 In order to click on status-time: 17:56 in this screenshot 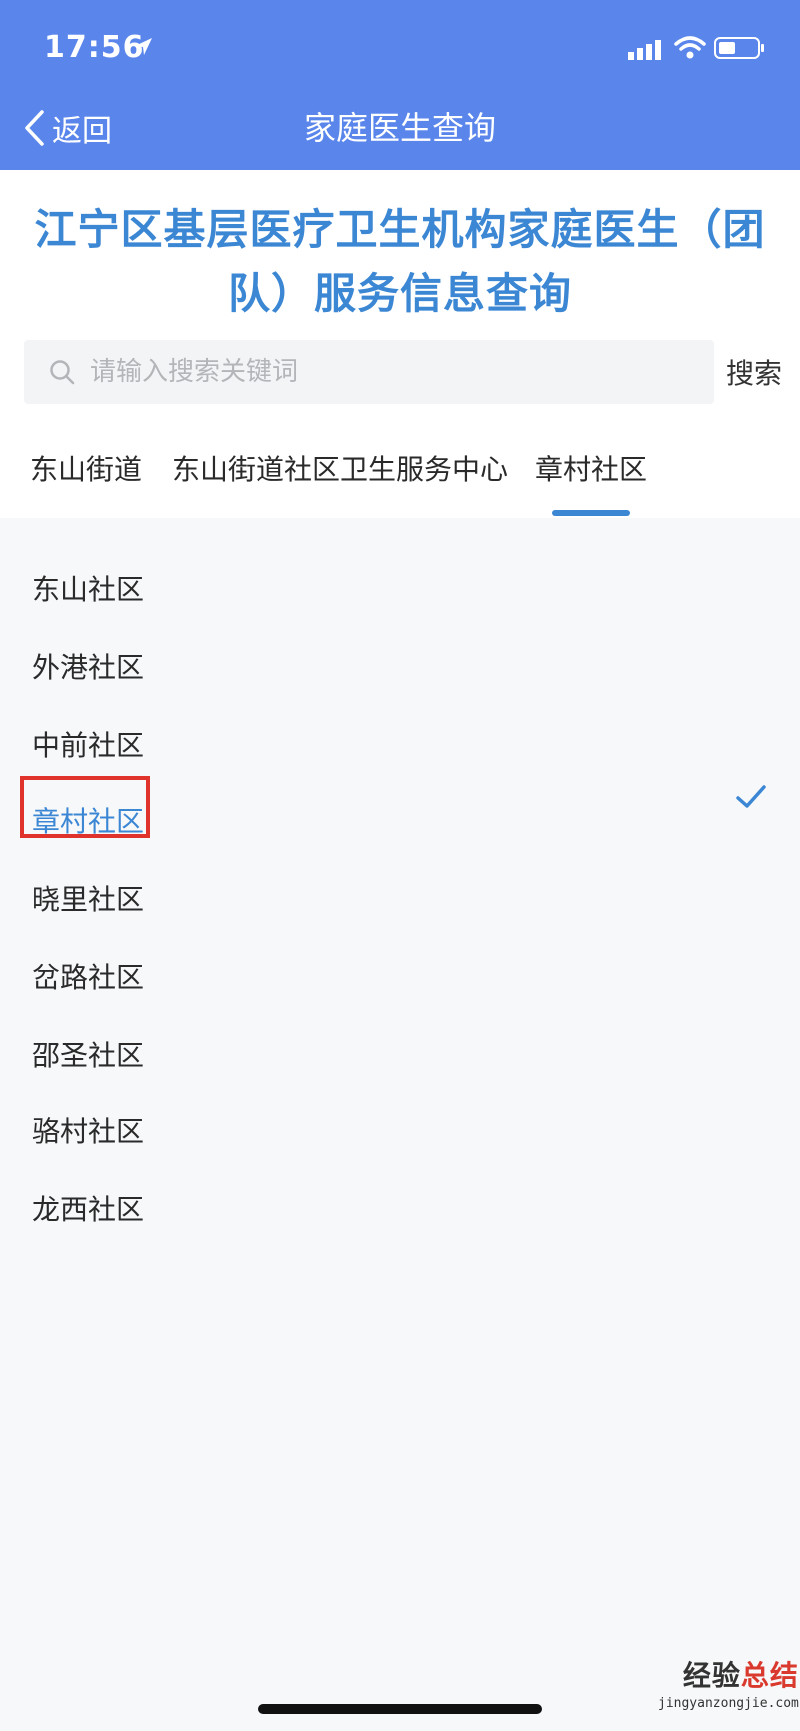, I will do `click(94, 47)`.